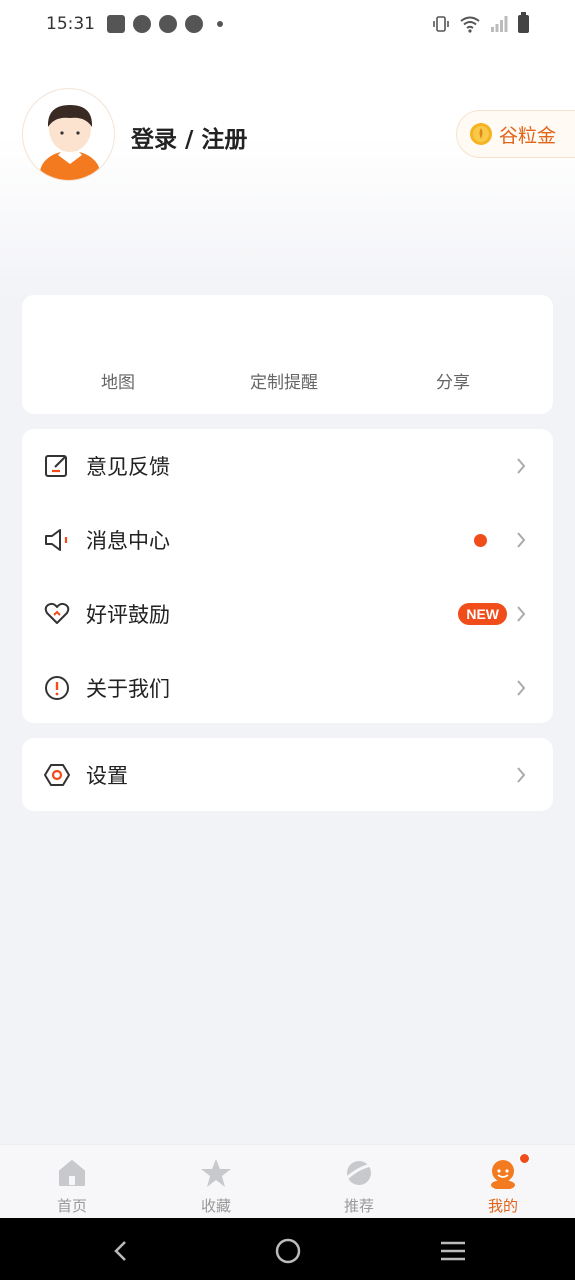 This screenshot has height=1280, width=575. What do you see at coordinates (107, 775) in the screenshot?
I see `menu-item-label: 设置` at bounding box center [107, 775].